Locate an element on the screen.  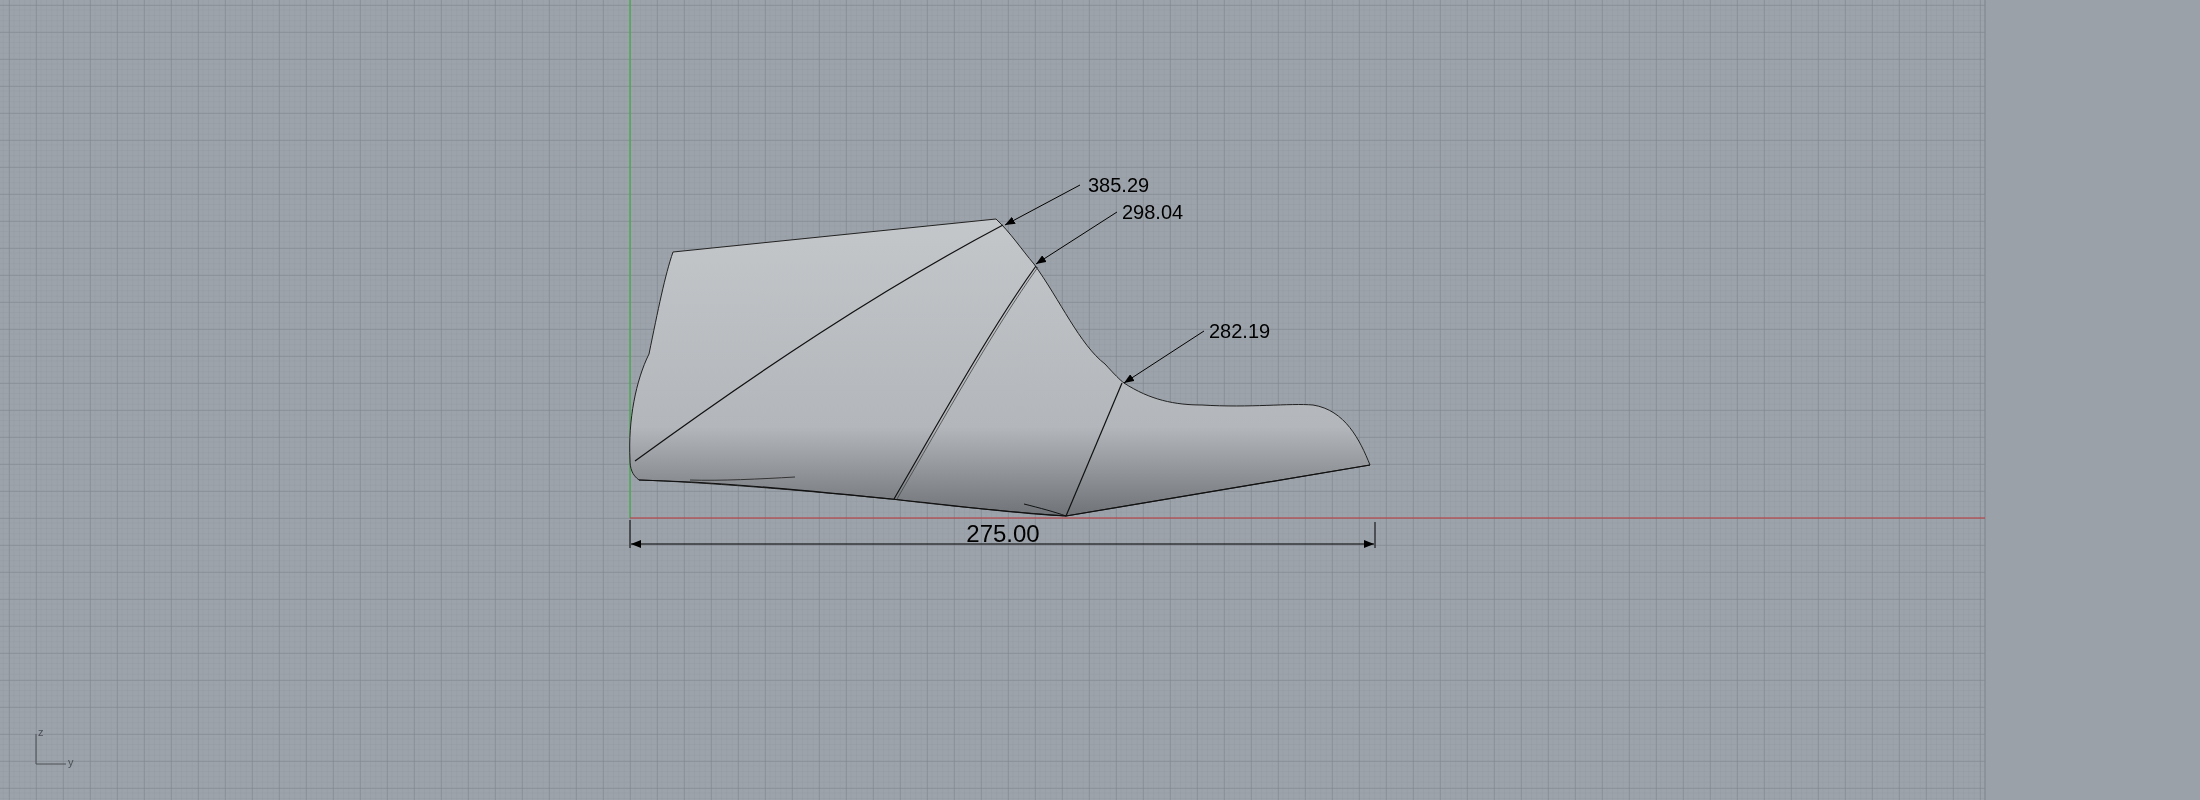
axis-label: z is located at coordinates (41, 732).